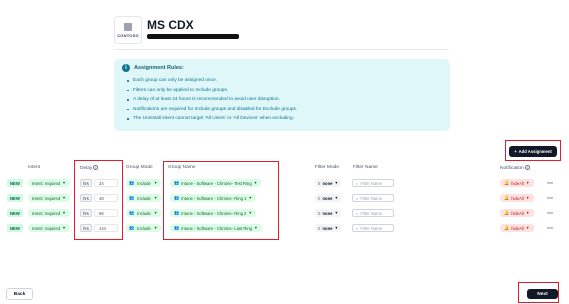 This screenshot has width=569, height=304. What do you see at coordinates (128, 35) in the screenshot?
I see `logo-text: CONTOSO` at bounding box center [128, 35].